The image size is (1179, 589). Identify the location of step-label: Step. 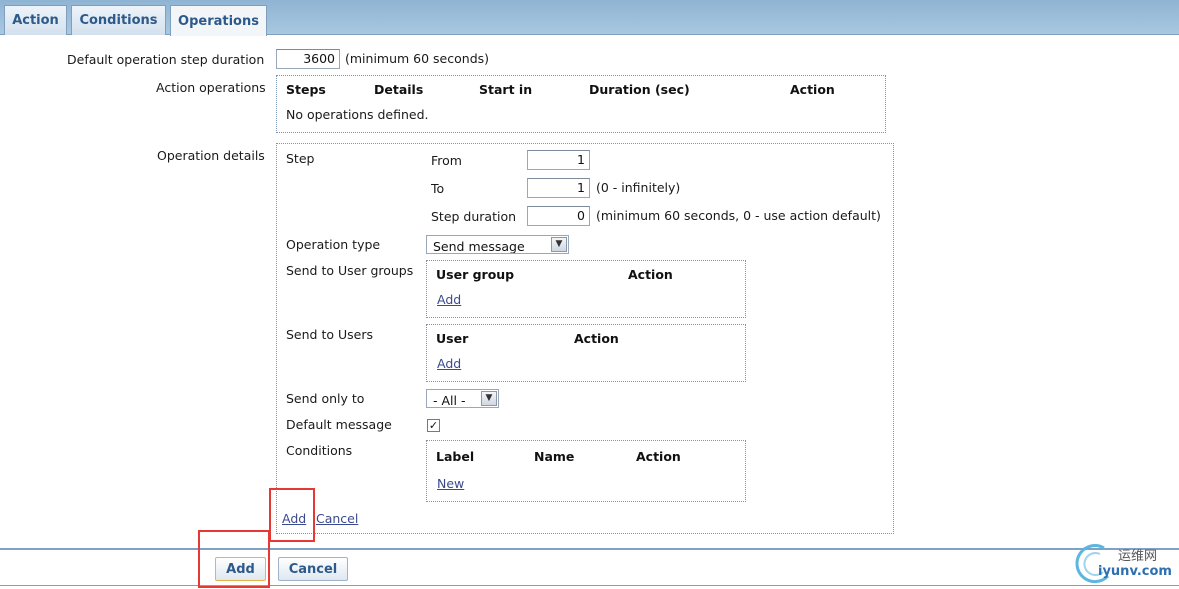
(300, 158).